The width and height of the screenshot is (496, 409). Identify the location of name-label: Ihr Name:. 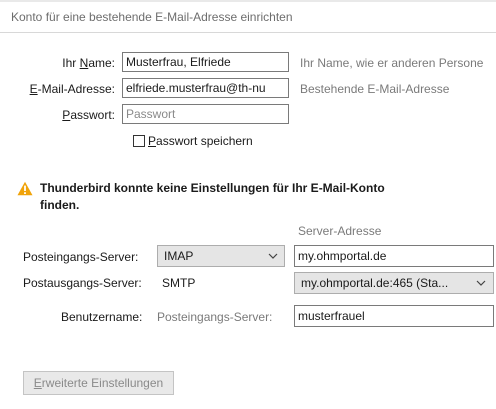
(88, 63).